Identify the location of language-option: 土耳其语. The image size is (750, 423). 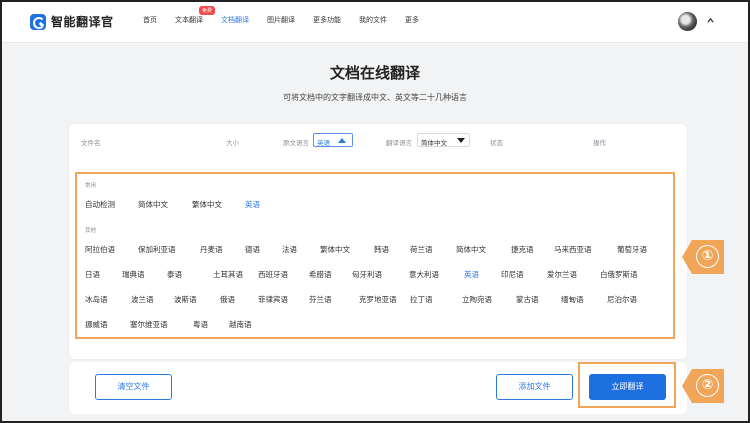
(228, 274).